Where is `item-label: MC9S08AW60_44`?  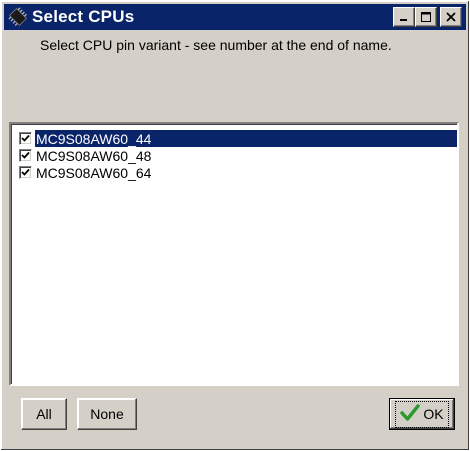 item-label: MC9S08AW60_44 is located at coordinates (94, 138).